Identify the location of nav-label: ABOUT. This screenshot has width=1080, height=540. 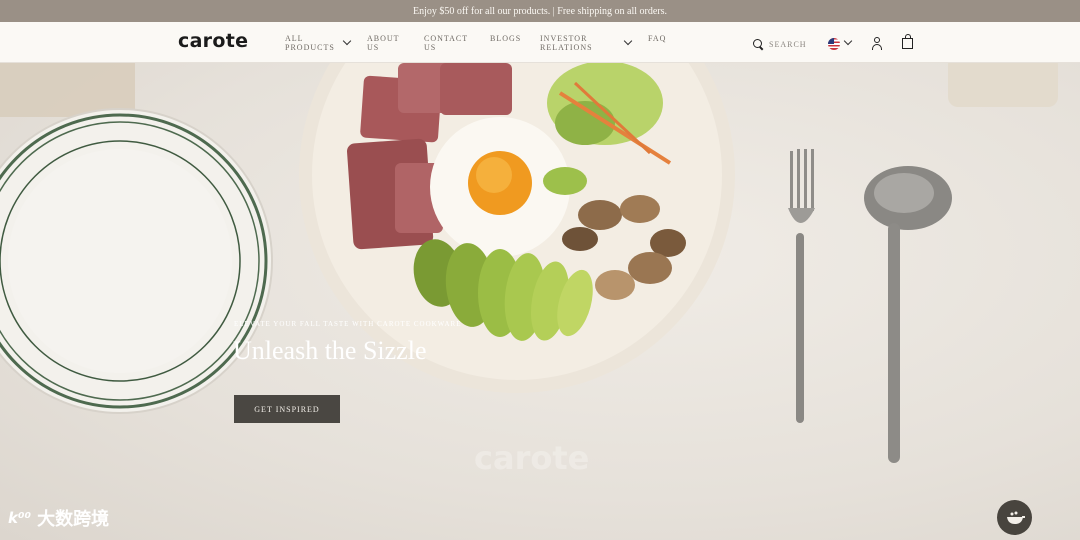
(383, 38).